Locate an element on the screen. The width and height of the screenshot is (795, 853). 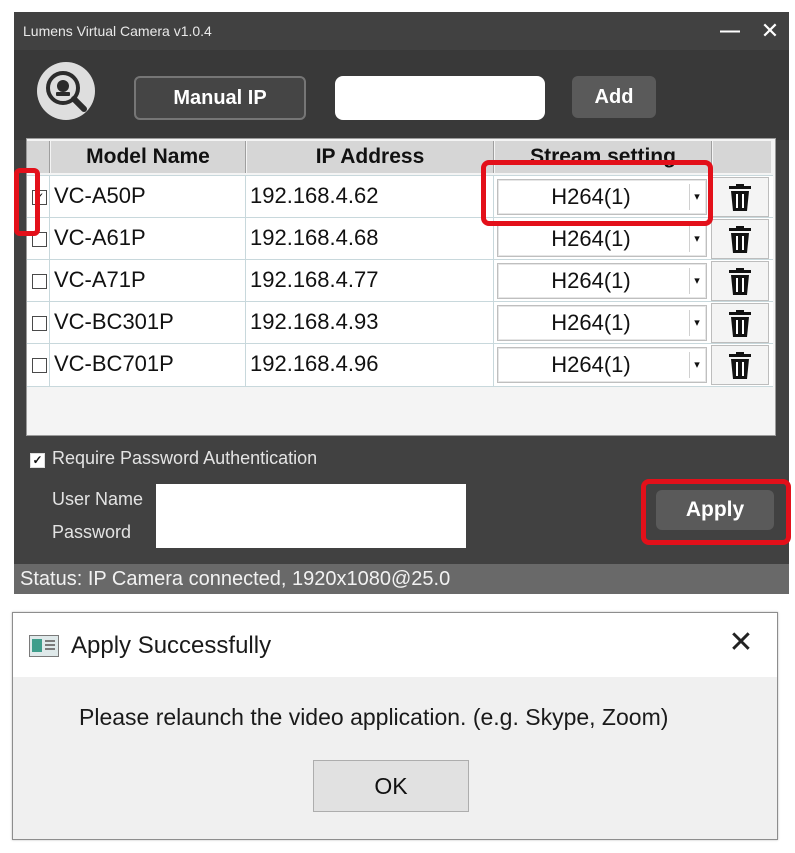
require-password-label: Require Password Authentication is located at coordinates (185, 458).